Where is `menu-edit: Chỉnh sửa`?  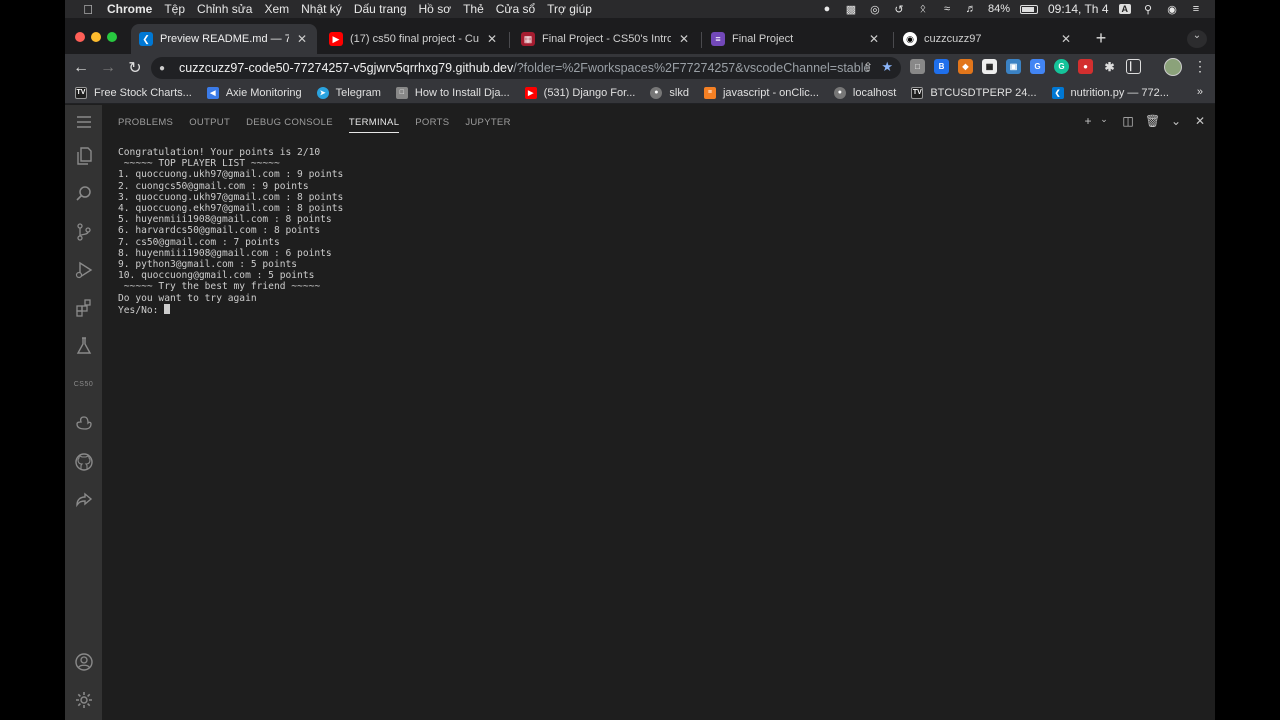
menu-edit: Chỉnh sửa is located at coordinates (224, 9).